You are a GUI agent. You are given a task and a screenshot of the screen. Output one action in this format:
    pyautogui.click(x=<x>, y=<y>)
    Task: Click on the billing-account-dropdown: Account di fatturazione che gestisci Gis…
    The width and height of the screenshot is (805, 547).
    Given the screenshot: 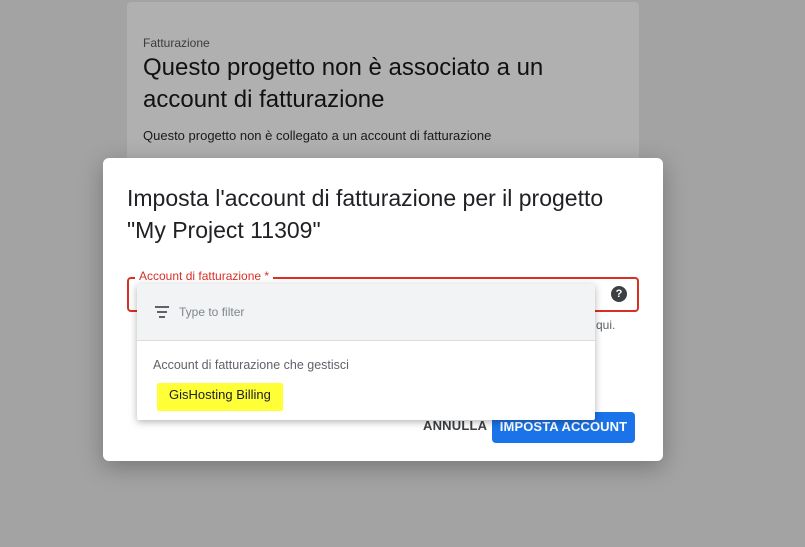 What is the action you would take?
    pyautogui.click(x=366, y=352)
    